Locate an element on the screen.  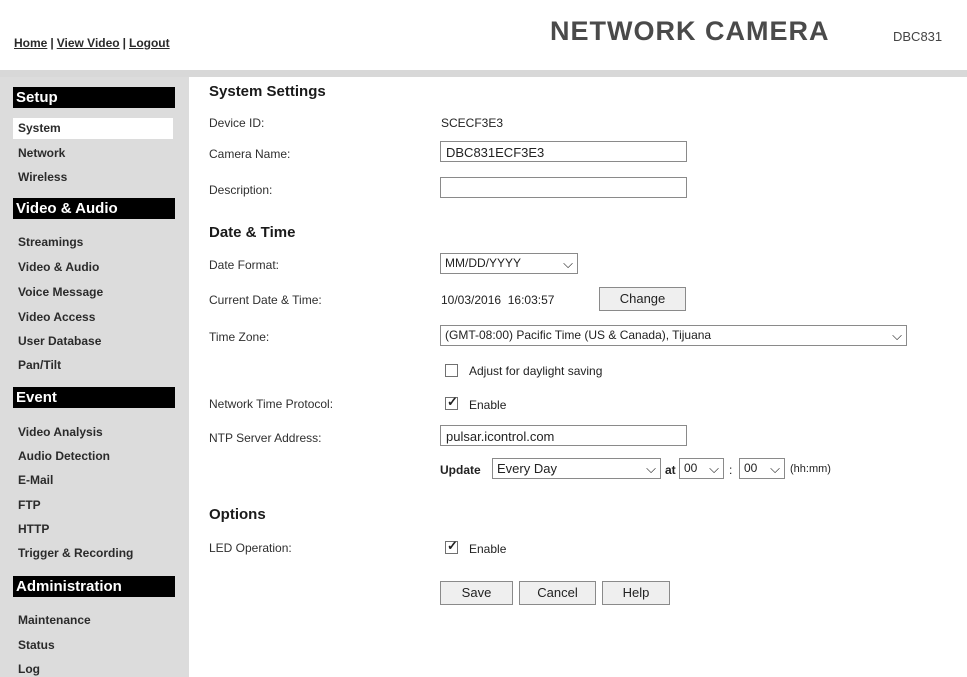
home-link: Home is located at coordinates (30, 43).